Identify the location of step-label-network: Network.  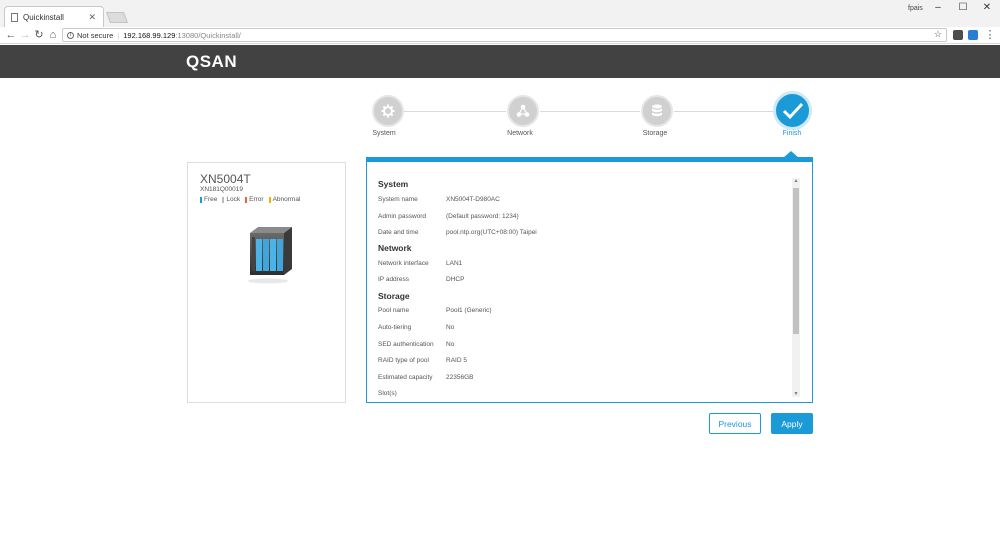
(520, 133).